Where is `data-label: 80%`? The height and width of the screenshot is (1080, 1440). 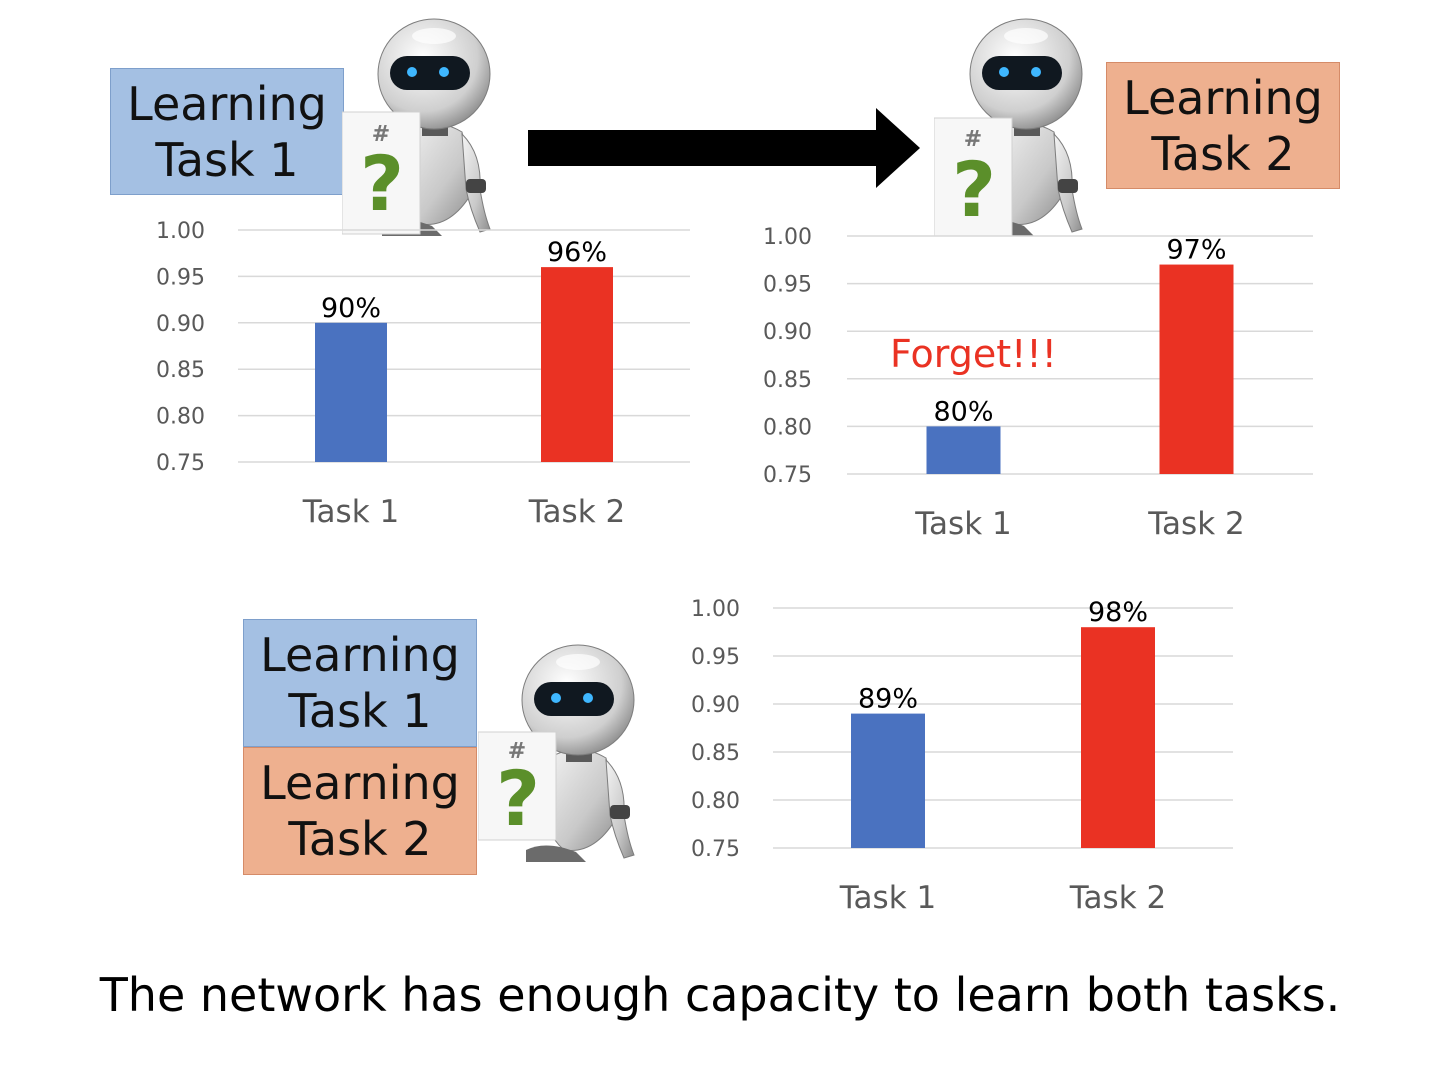 data-label: 80% is located at coordinates (963, 411).